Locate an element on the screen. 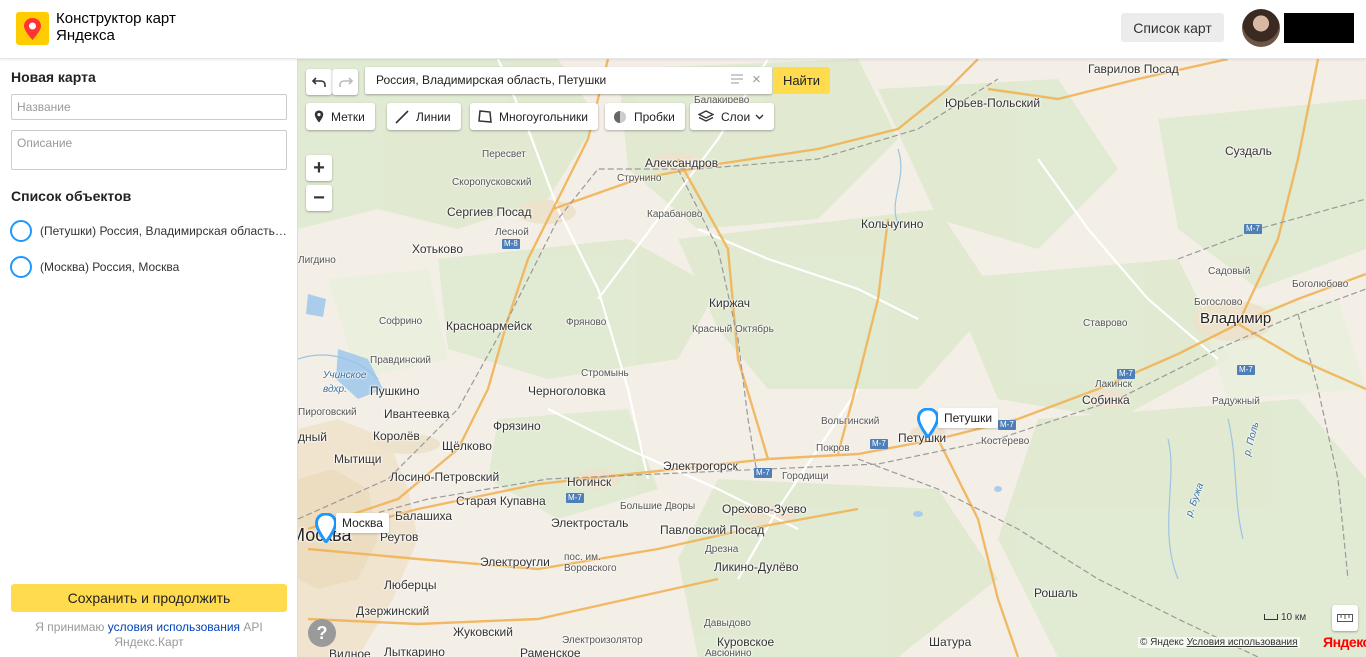  map-label-town: Черноголовка is located at coordinates (567, 391).